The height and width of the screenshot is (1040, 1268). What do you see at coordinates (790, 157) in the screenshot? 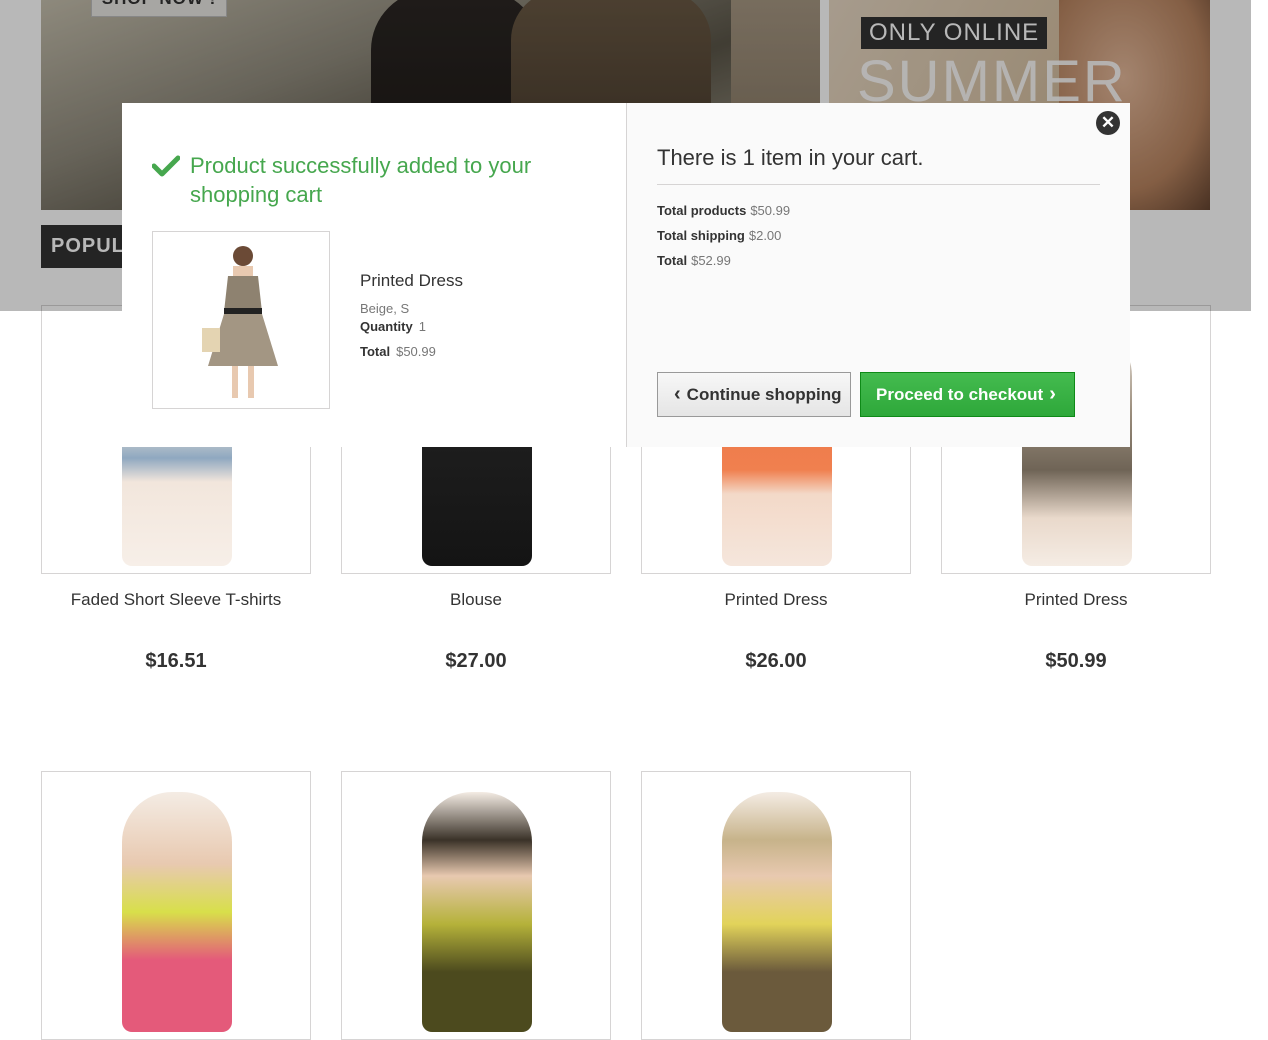
I see `cart-count-text: There is 1 item in your cart.` at bounding box center [790, 157].